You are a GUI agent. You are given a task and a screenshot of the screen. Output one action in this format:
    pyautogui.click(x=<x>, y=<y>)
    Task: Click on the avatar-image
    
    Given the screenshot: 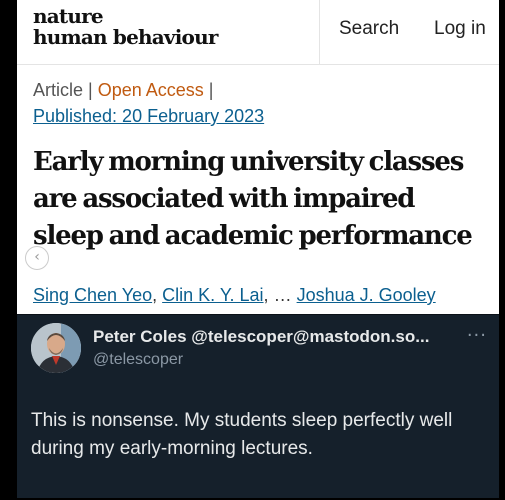 What is the action you would take?
    pyautogui.click(x=56, y=348)
    